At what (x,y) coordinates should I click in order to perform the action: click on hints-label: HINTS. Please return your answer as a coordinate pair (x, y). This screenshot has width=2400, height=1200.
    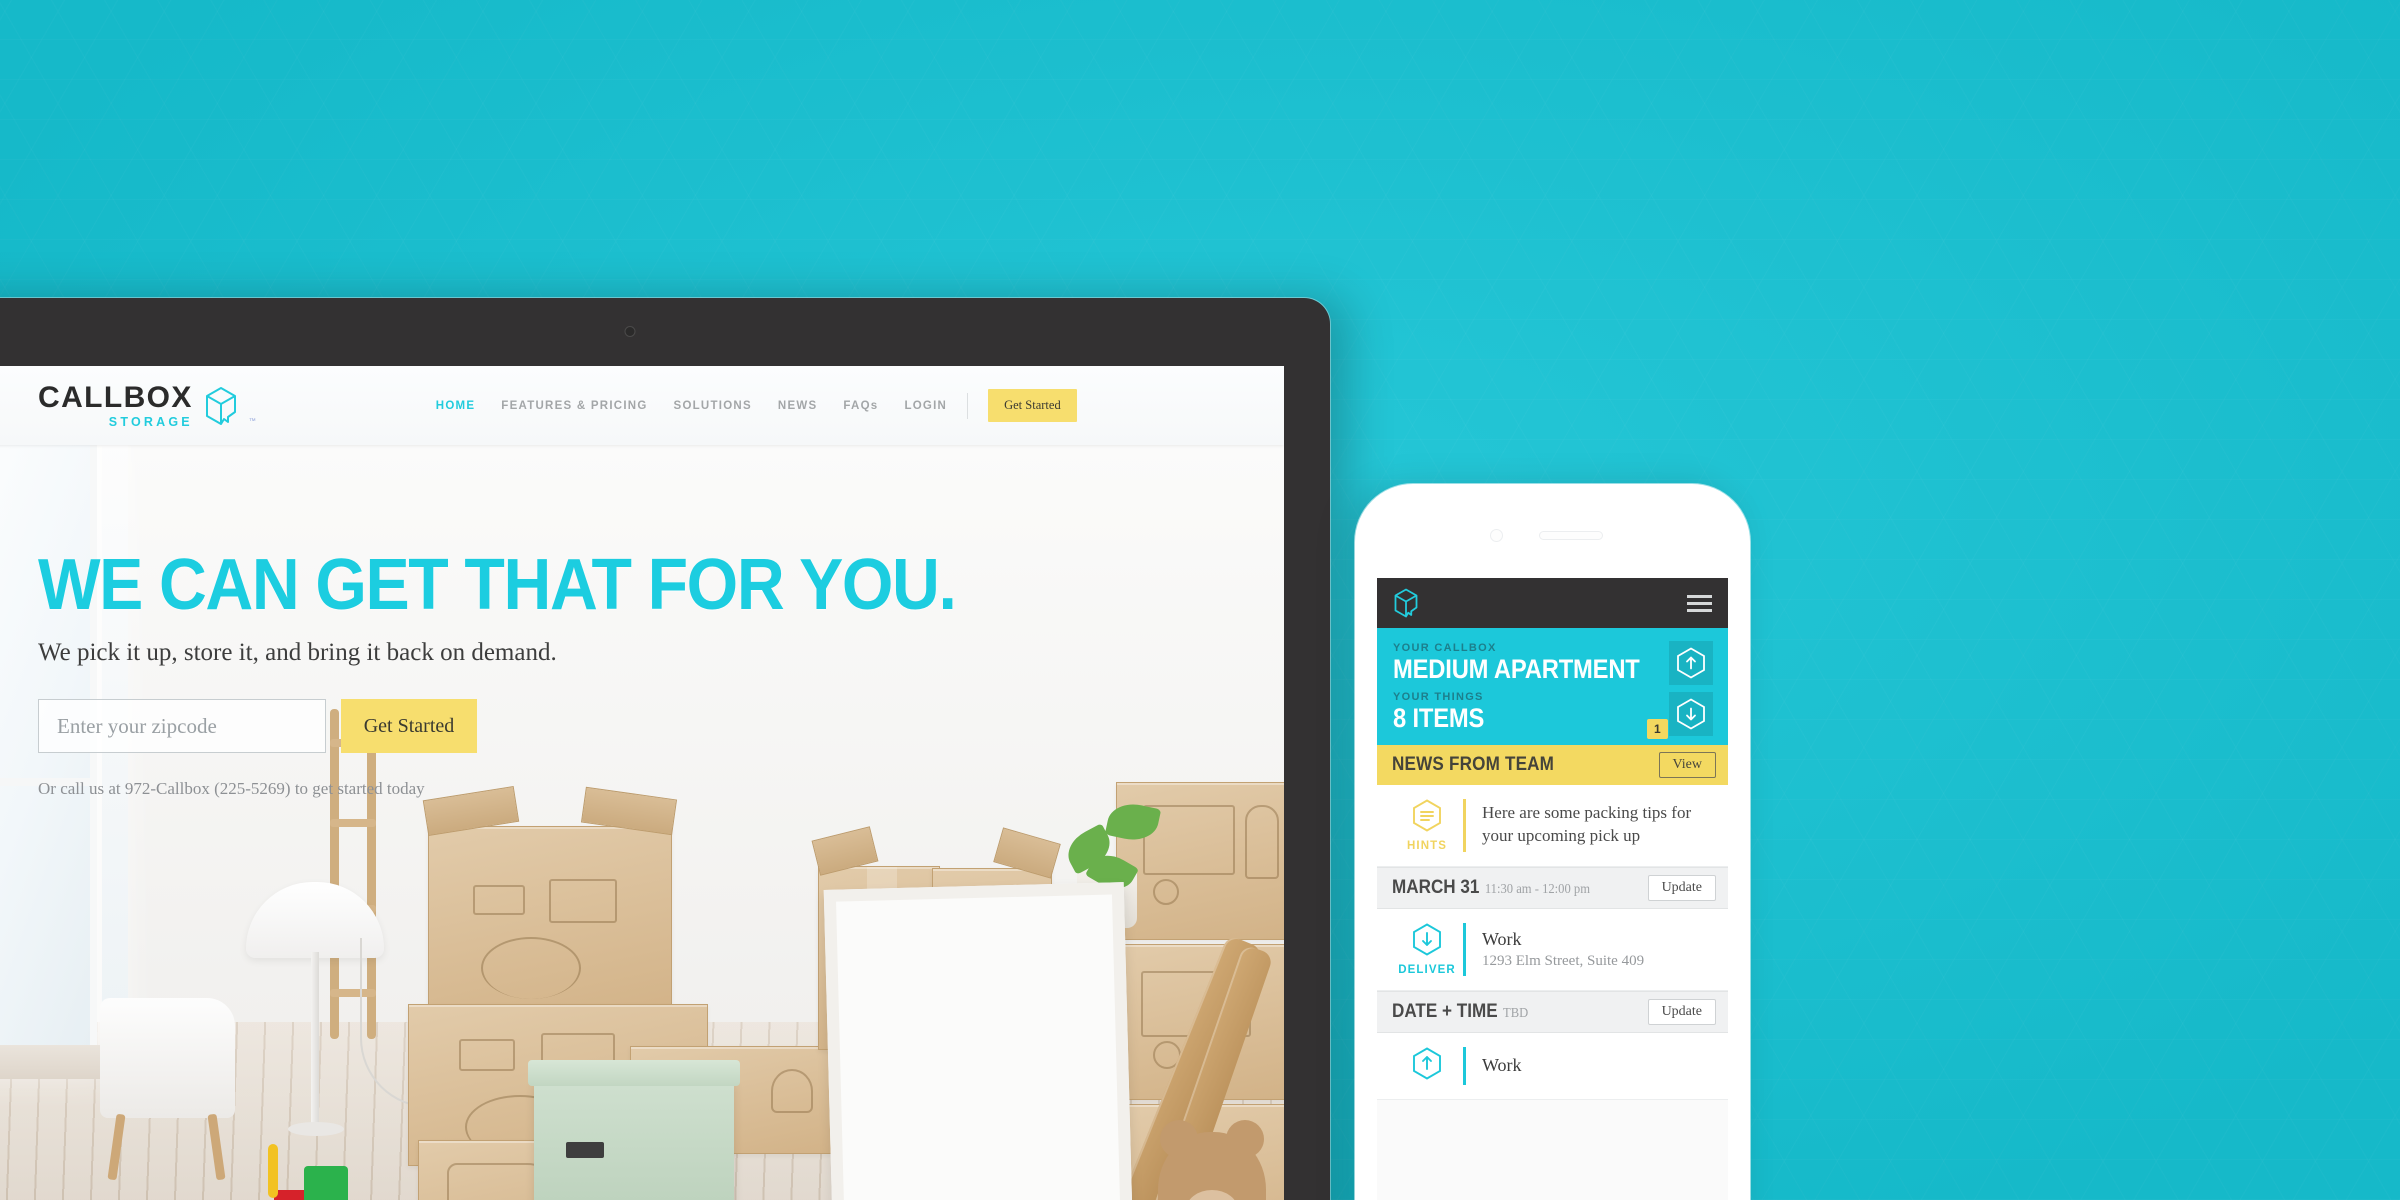
    Looking at the image, I should click on (1427, 845).